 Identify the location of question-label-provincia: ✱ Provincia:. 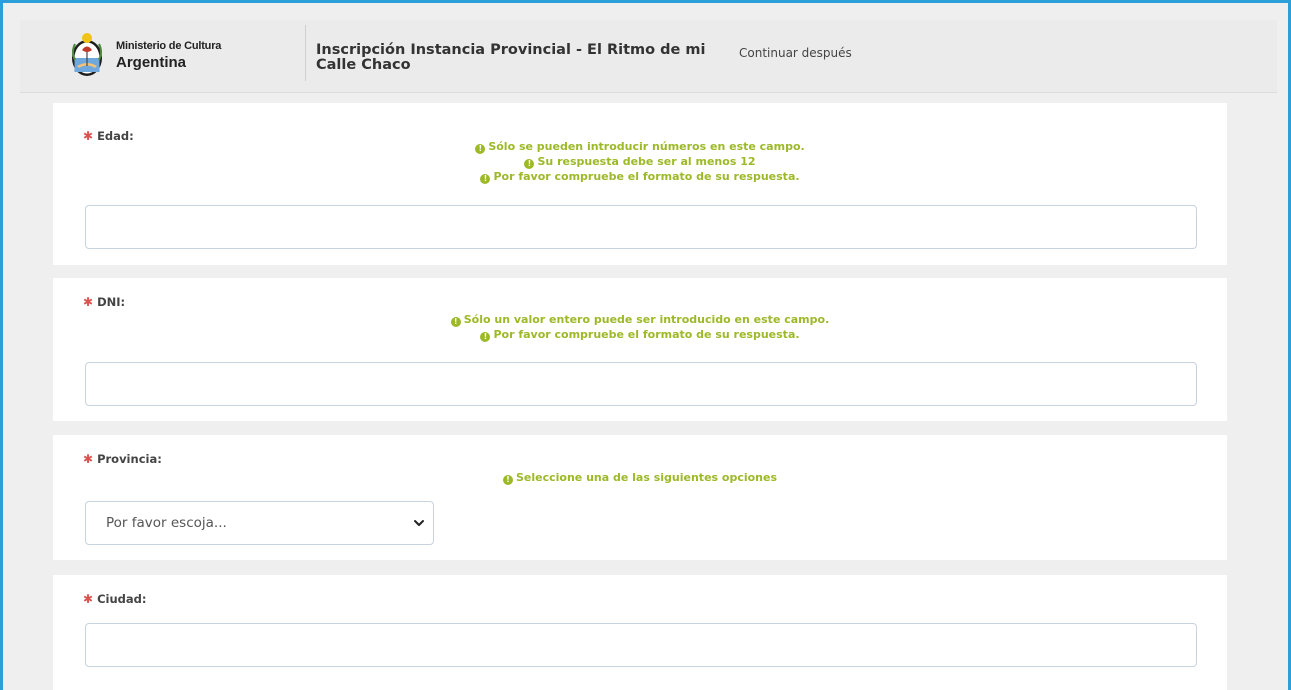
(122, 459).